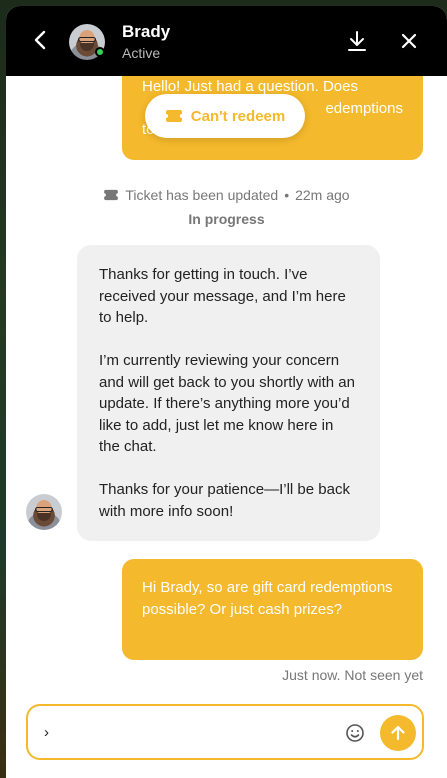 The width and height of the screenshot is (447, 778). I want to click on message-input, so click(189, 732).